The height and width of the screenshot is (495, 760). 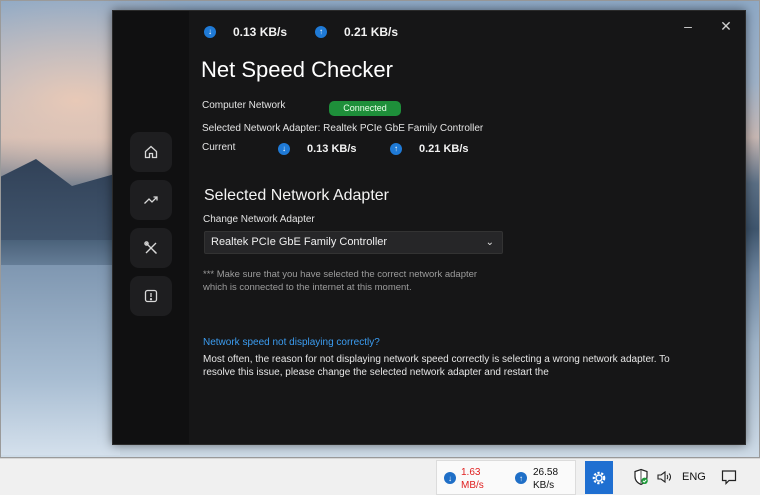 What do you see at coordinates (544, 485) in the screenshot?
I see `taskbar-upload-unit: KB/s` at bounding box center [544, 485].